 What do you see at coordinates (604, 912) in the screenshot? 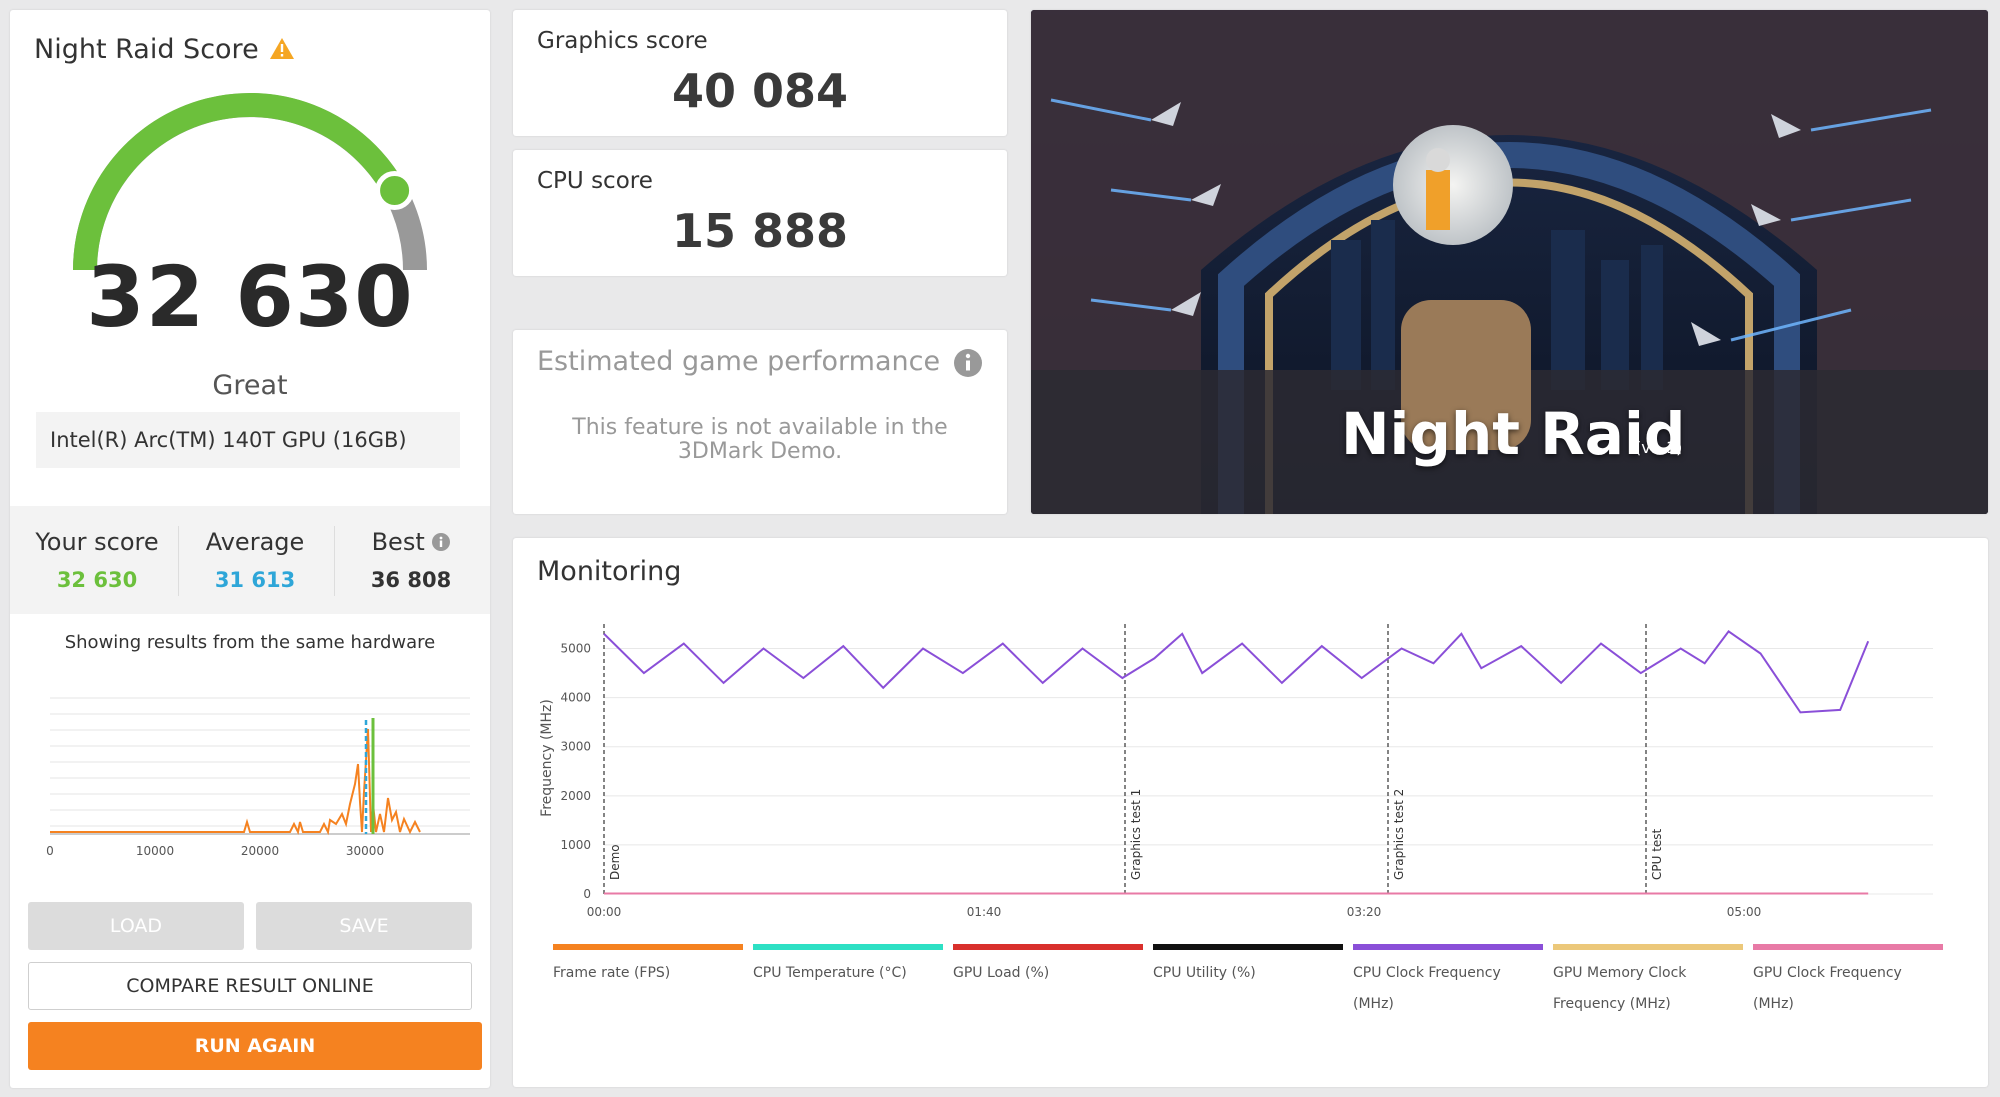
I see `x-tick-label: 00:00` at bounding box center [604, 912].